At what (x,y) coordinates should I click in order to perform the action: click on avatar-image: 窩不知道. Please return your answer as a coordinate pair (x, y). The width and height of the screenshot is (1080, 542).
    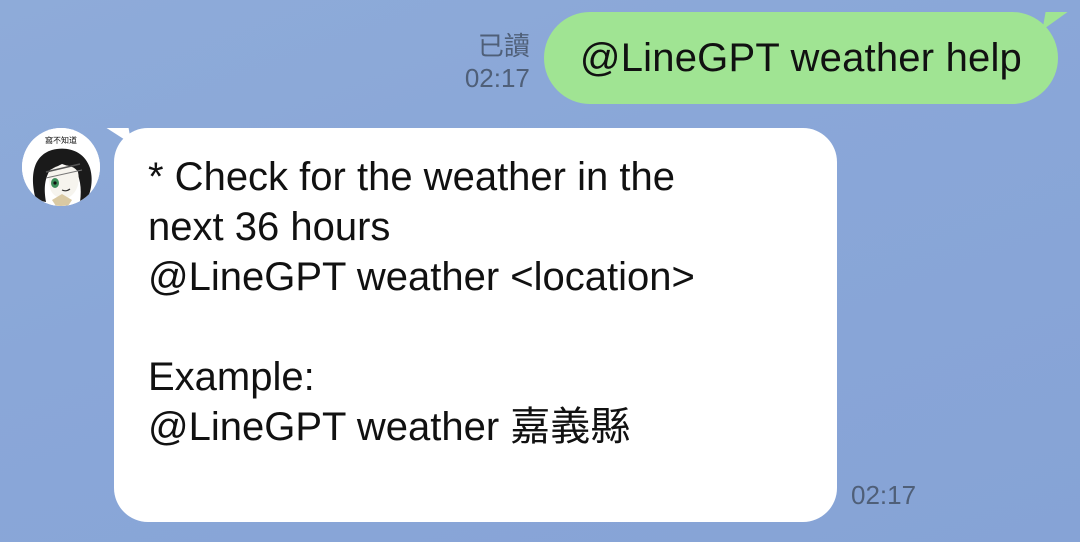
    Looking at the image, I should click on (61, 167).